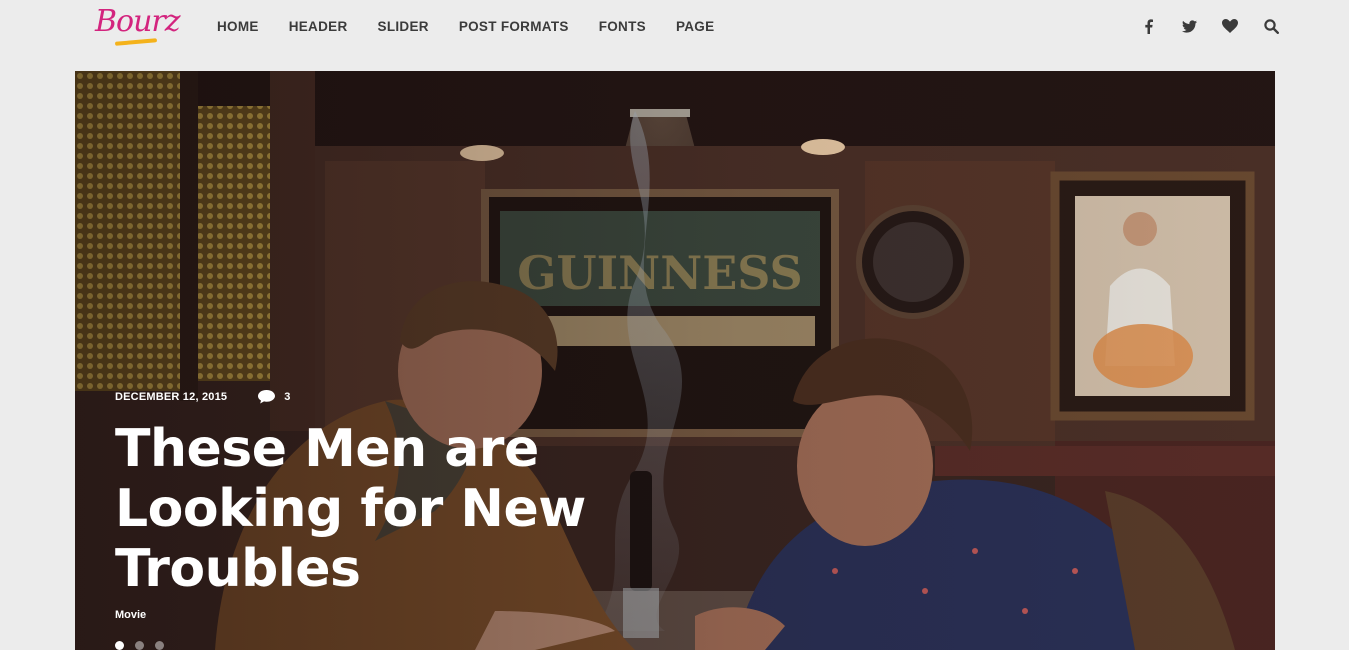  What do you see at coordinates (130, 615) in the screenshot?
I see `post-category: Movie` at bounding box center [130, 615].